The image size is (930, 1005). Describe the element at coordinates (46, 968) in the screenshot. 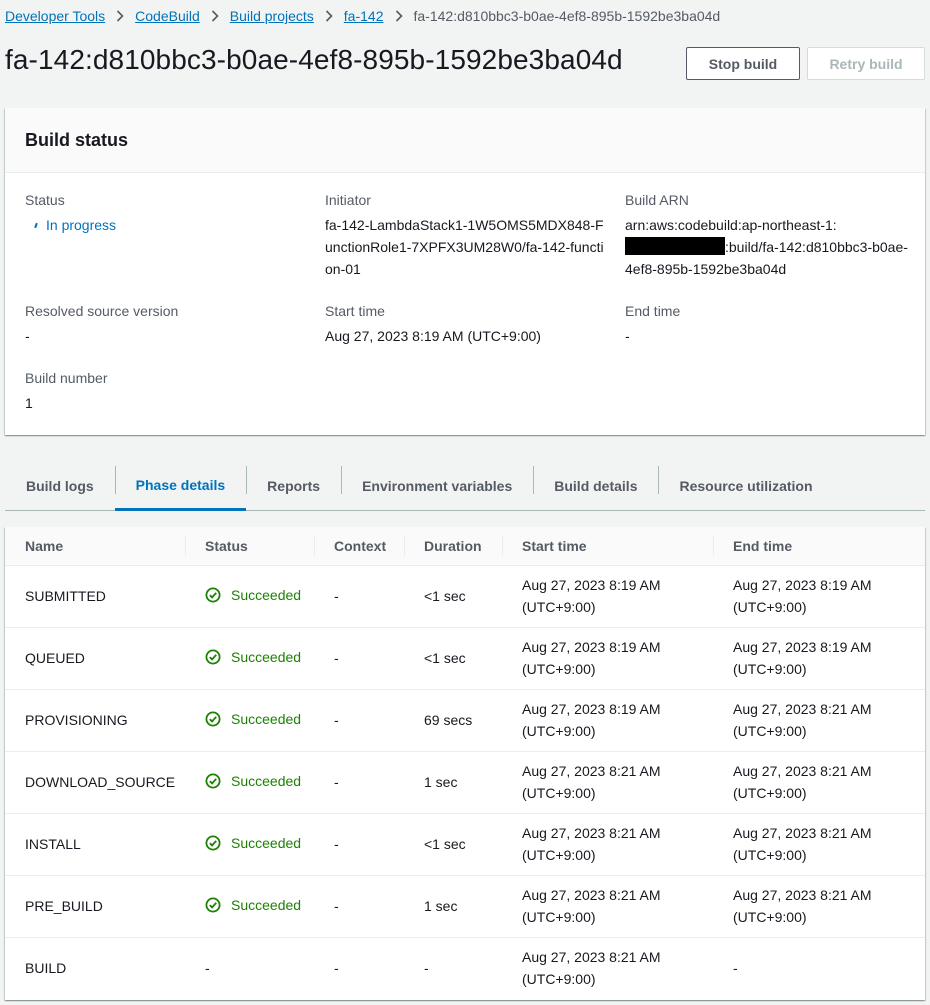

I see `phase-name: BUILD` at that location.